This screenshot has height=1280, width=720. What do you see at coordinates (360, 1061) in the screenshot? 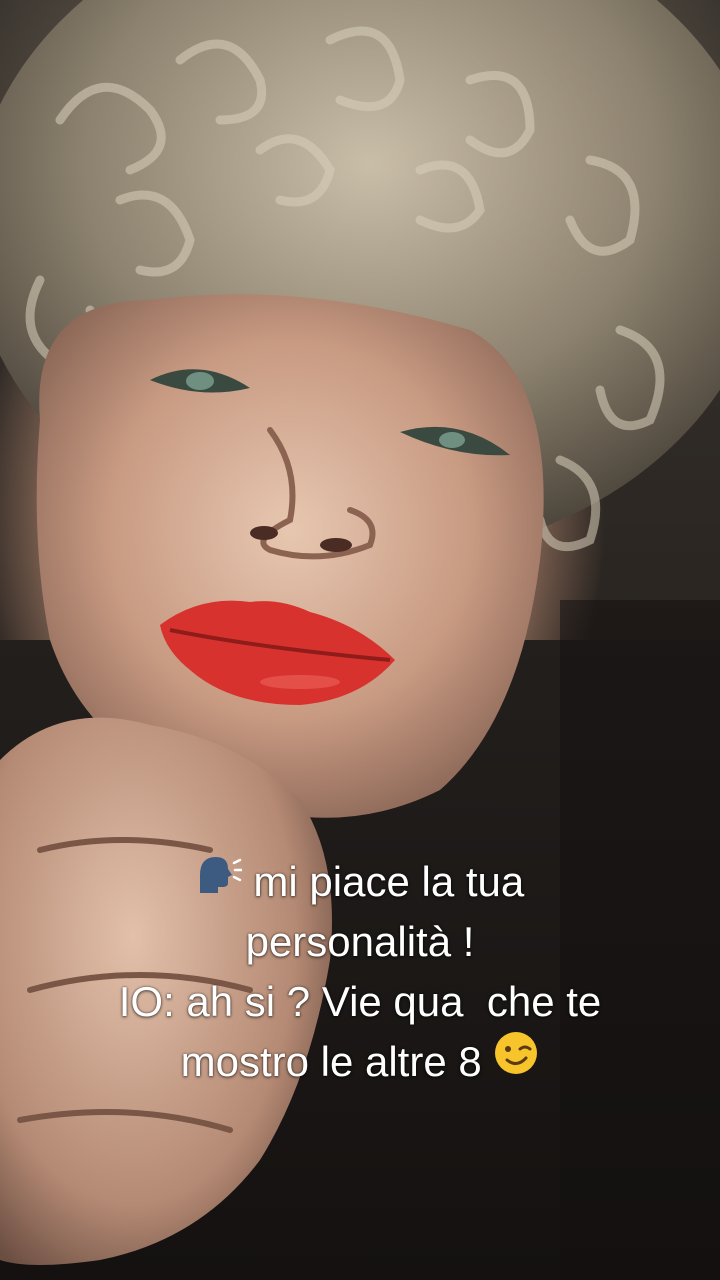
I see `caption-line-4: mostro le altre 8` at bounding box center [360, 1061].